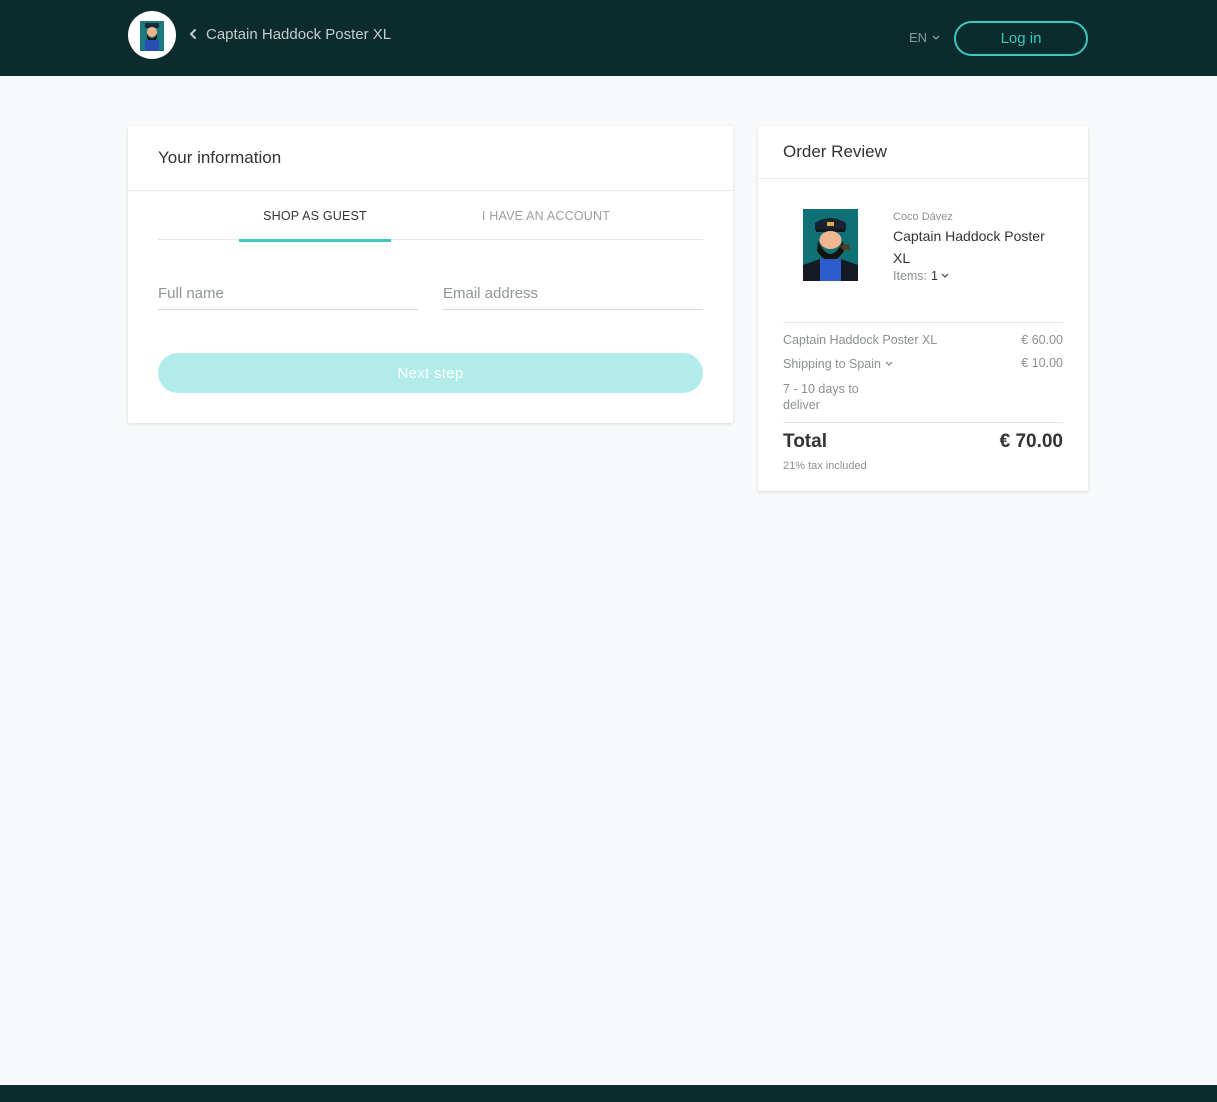  What do you see at coordinates (923, 152) in the screenshot?
I see `order-review-title: Order Review` at bounding box center [923, 152].